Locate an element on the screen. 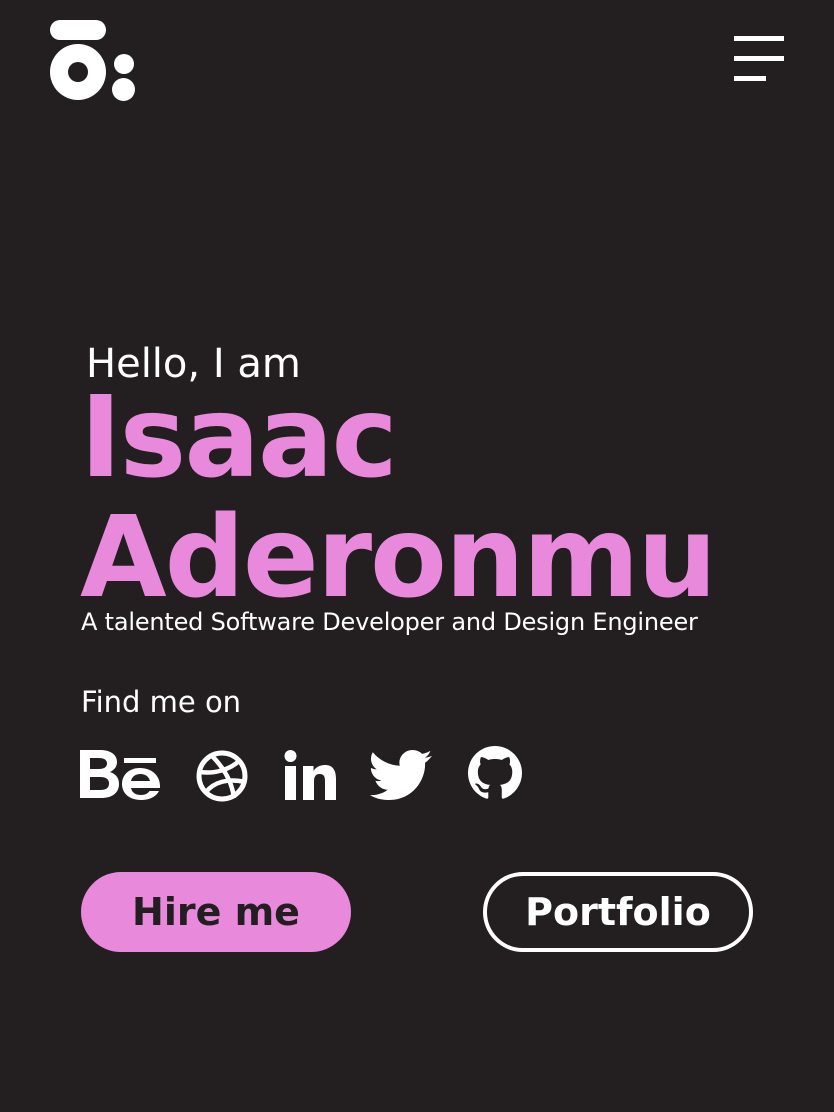 This screenshot has height=1112, width=834. last-name: Aderonmu is located at coordinates (398, 558).